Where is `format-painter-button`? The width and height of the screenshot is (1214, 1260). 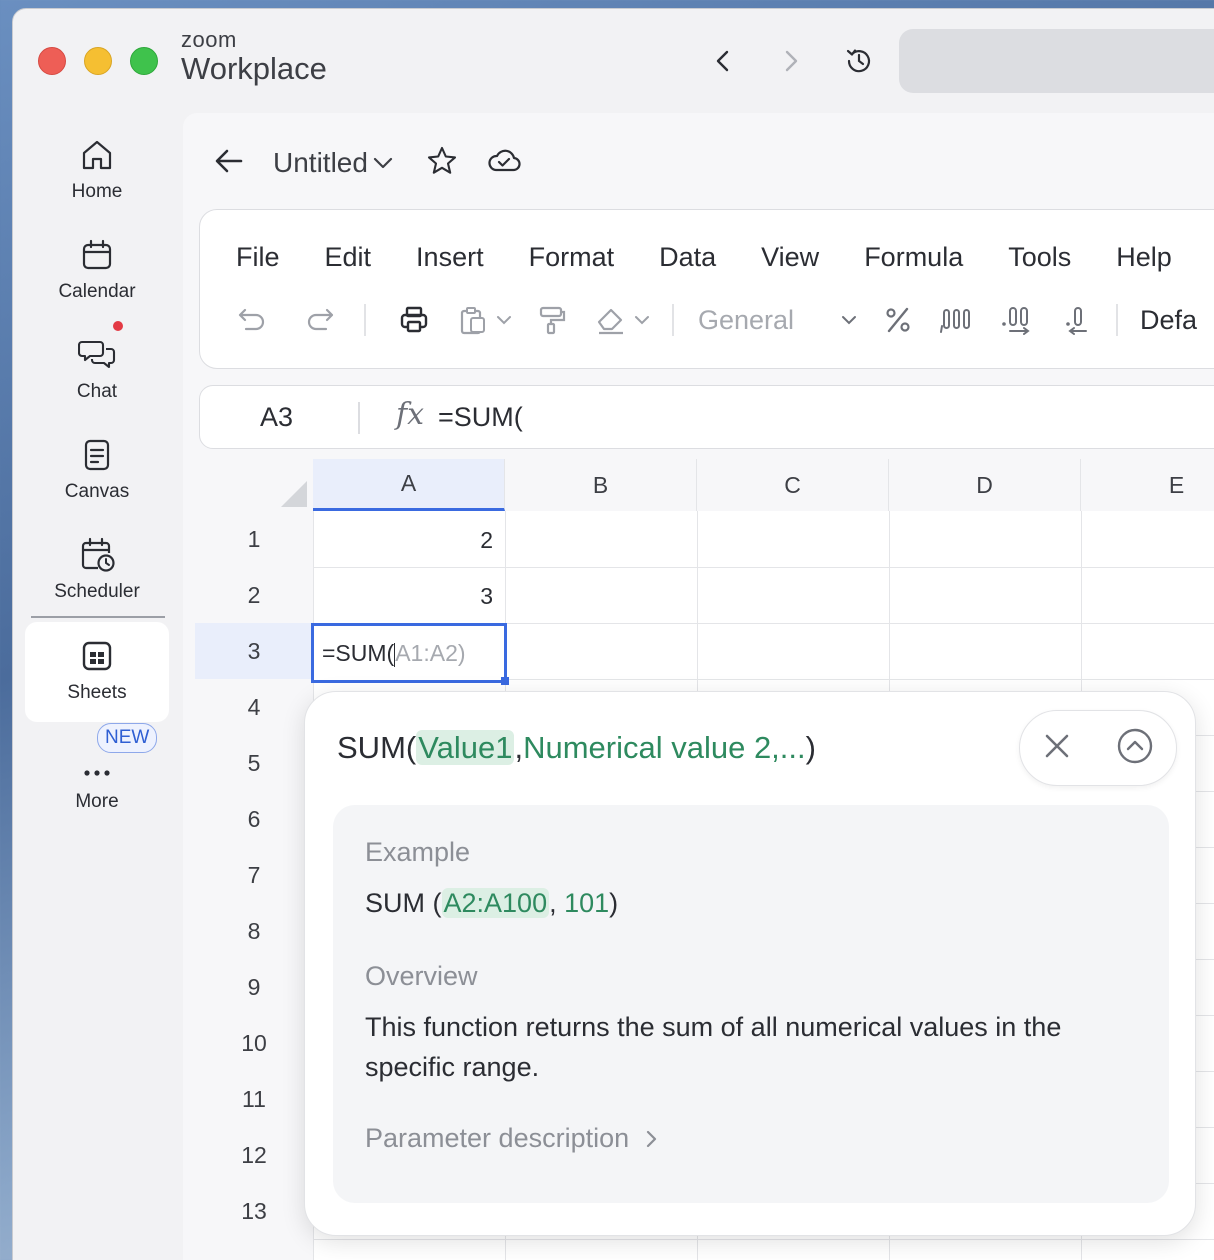 format-painter-button is located at coordinates (552, 320).